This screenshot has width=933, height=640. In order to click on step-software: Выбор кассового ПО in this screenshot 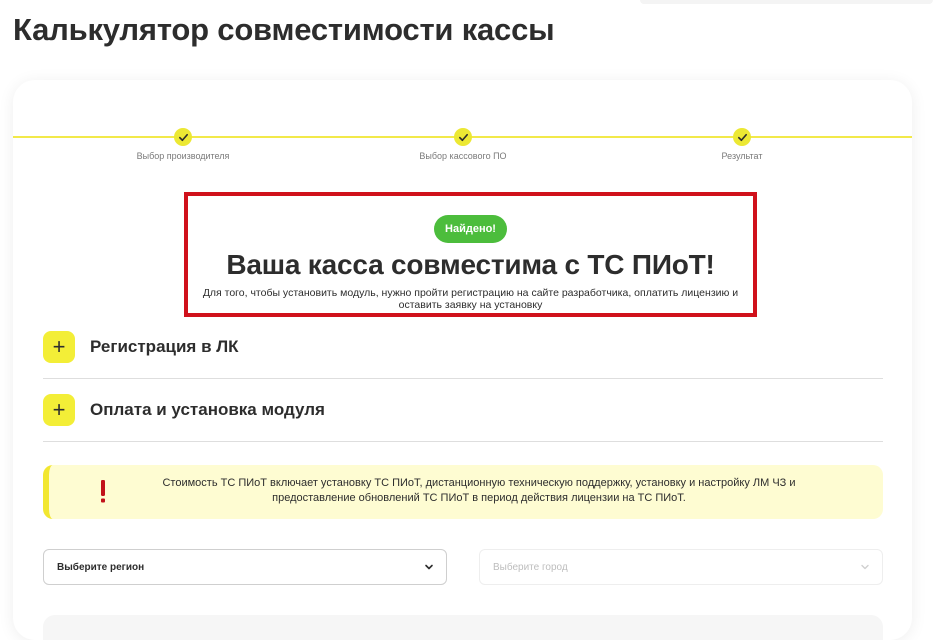, I will do `click(463, 144)`.